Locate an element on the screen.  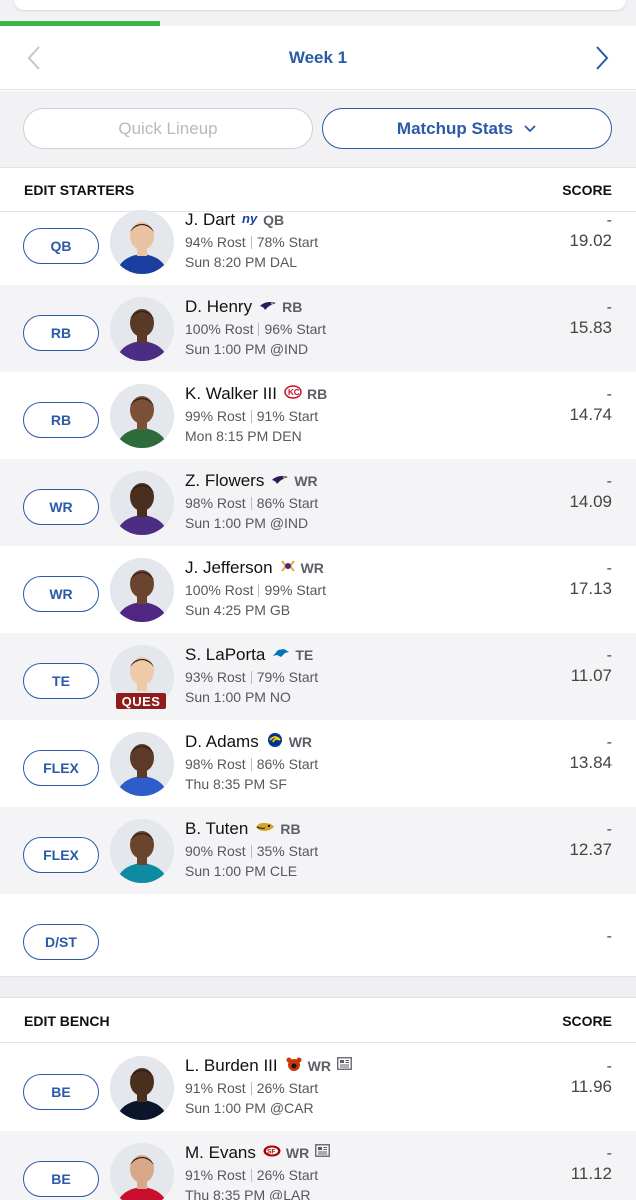
player-name: J. Dart is located at coordinates (210, 220).